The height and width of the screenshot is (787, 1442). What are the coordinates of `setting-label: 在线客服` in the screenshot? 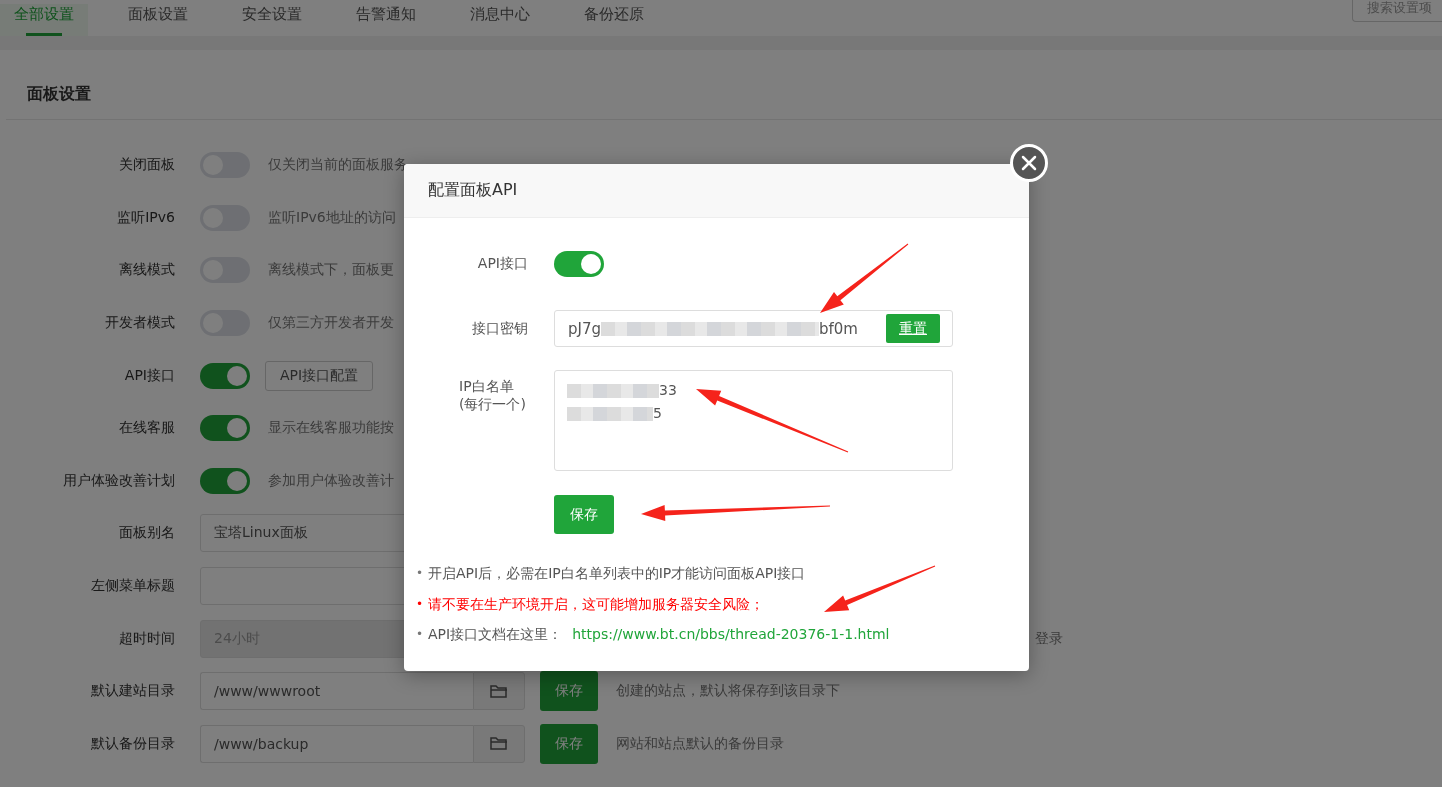 It's located at (146, 428).